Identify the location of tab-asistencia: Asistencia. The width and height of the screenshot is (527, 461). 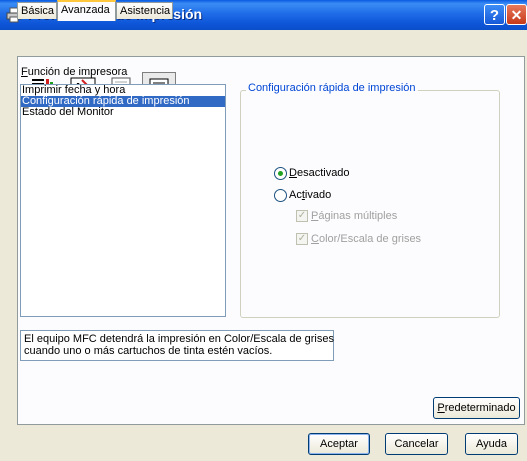
(144, 10).